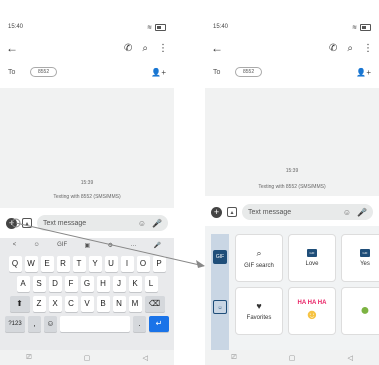 The width and height of the screenshot is (379, 365). I want to click on avocado-sticker: ●, so click(360, 311).